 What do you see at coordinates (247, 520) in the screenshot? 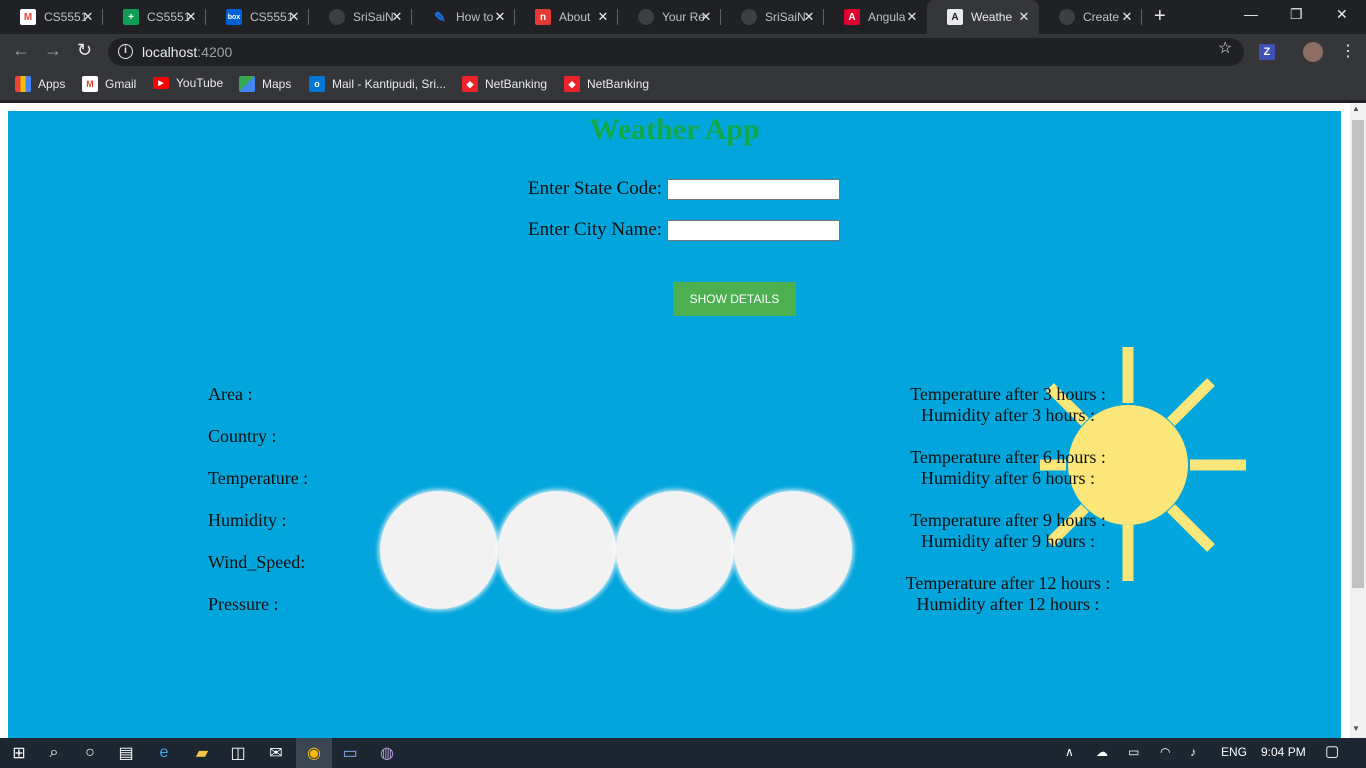
I see `humidity-label: Humidity :` at bounding box center [247, 520].